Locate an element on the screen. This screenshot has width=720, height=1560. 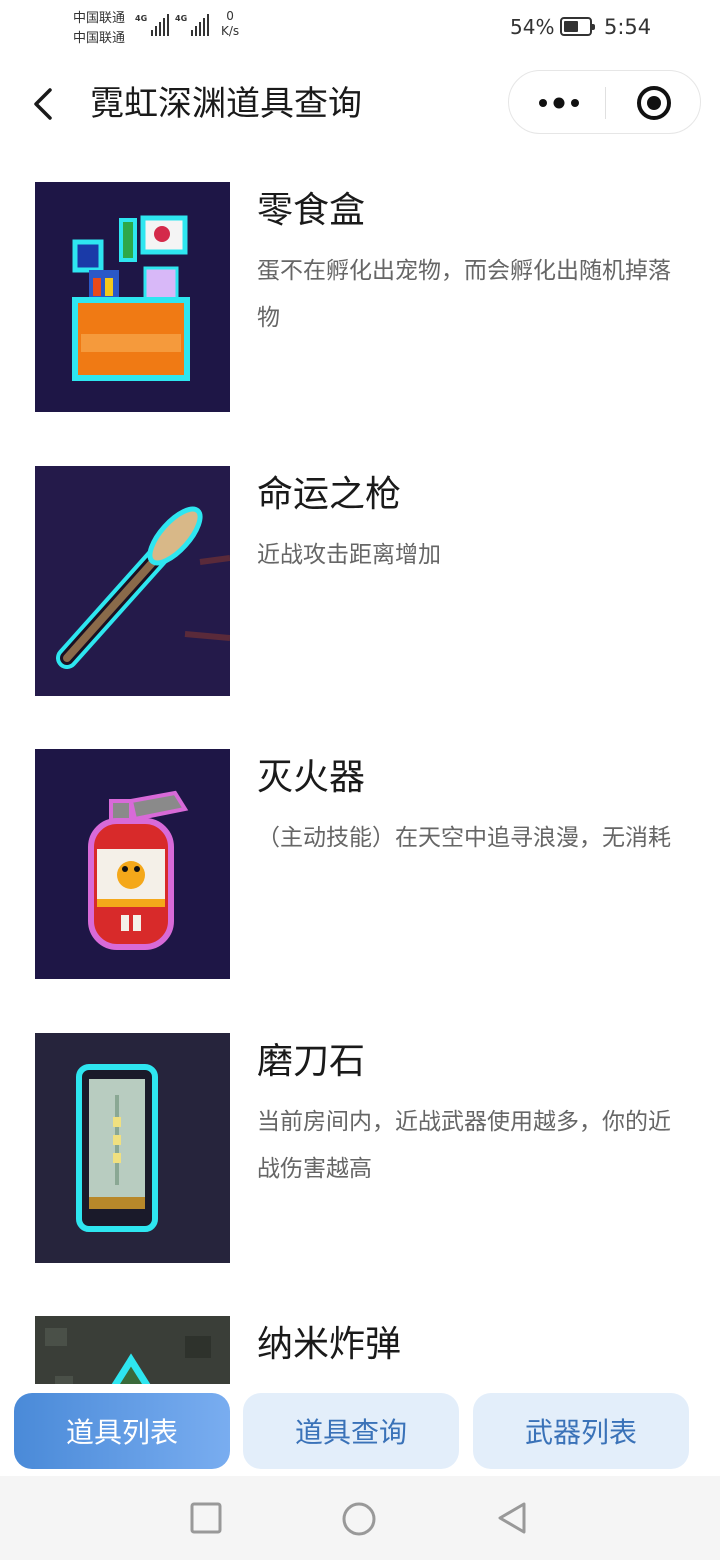
nav-bar: 霓虹深渊道具查询 is located at coordinates (360, 104).